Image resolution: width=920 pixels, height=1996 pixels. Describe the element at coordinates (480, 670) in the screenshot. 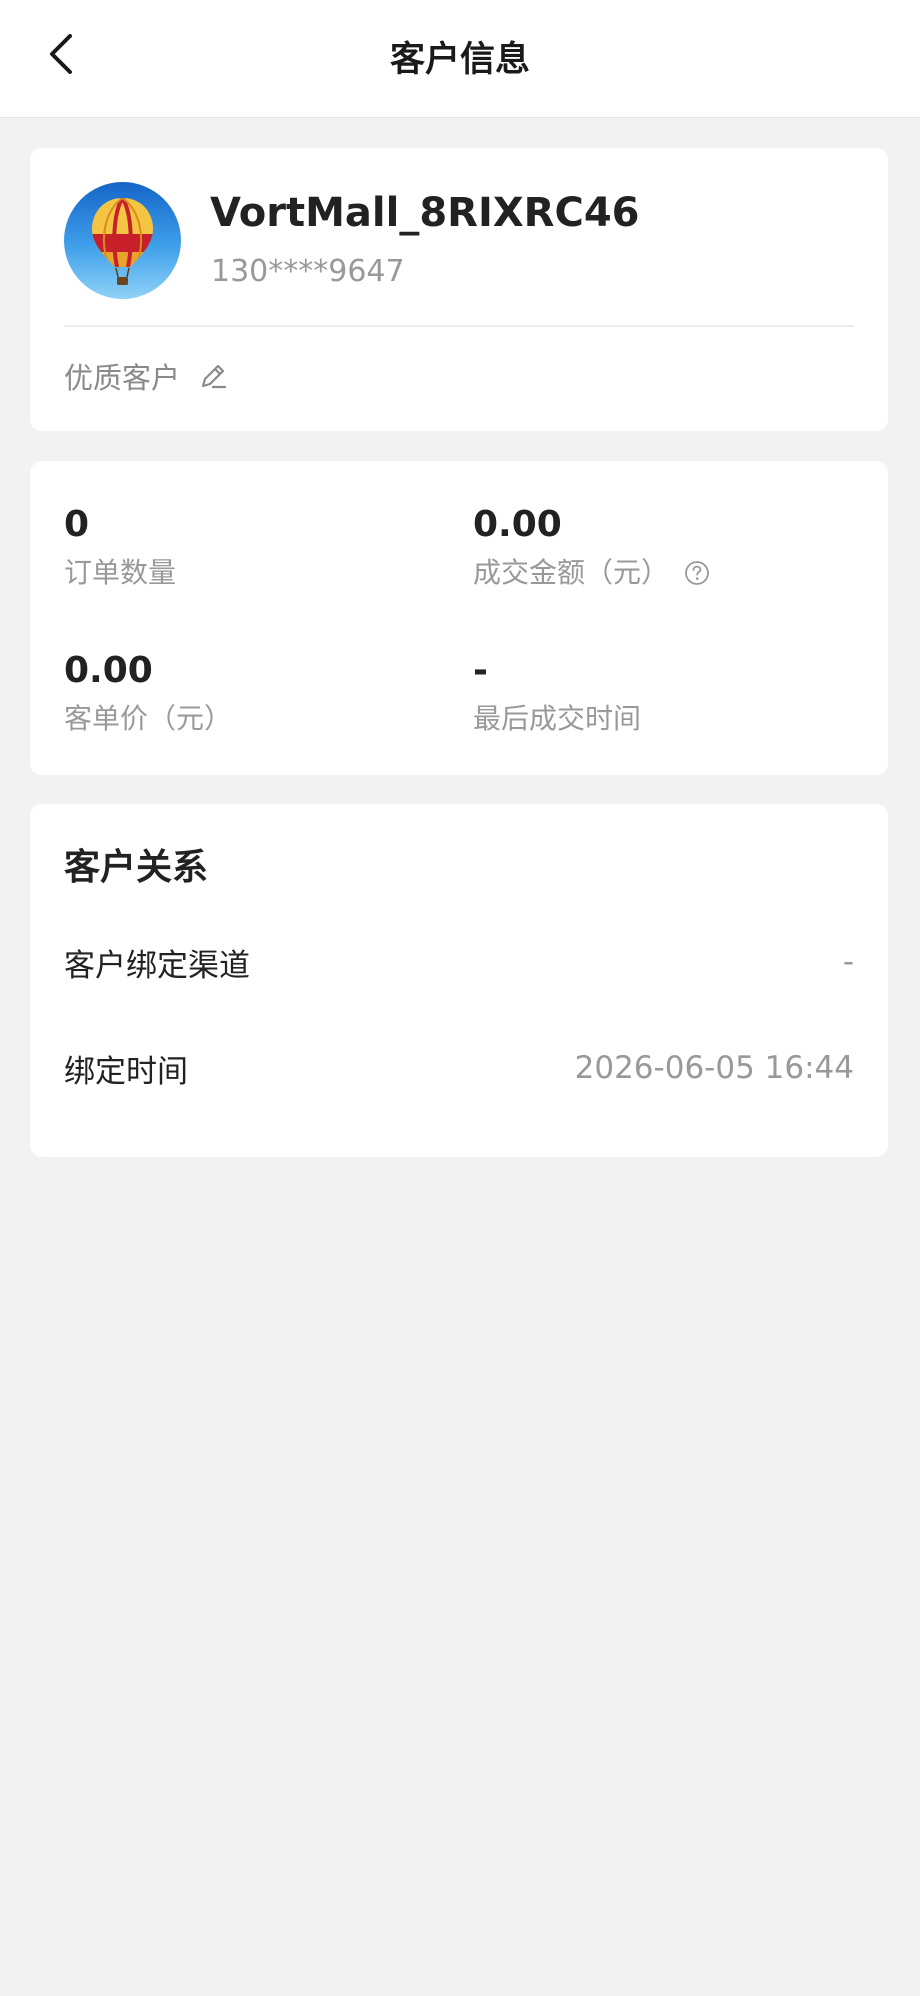

I see `stat-last-deal-value: -` at that location.